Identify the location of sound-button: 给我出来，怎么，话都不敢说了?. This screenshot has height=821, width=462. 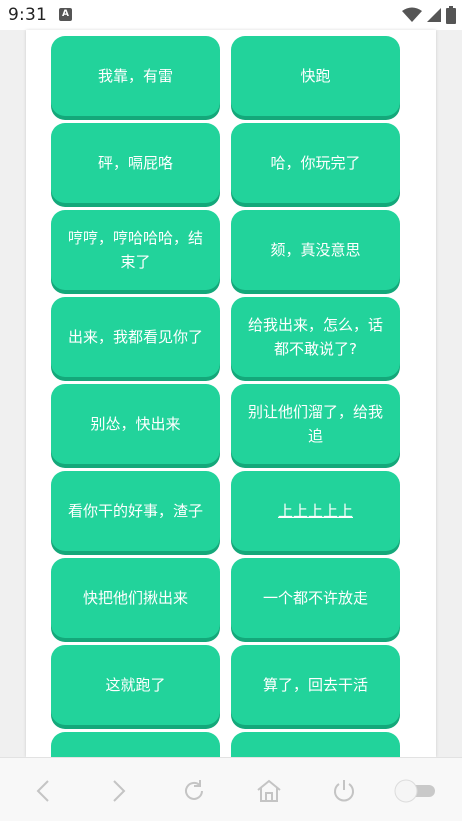
(315, 337).